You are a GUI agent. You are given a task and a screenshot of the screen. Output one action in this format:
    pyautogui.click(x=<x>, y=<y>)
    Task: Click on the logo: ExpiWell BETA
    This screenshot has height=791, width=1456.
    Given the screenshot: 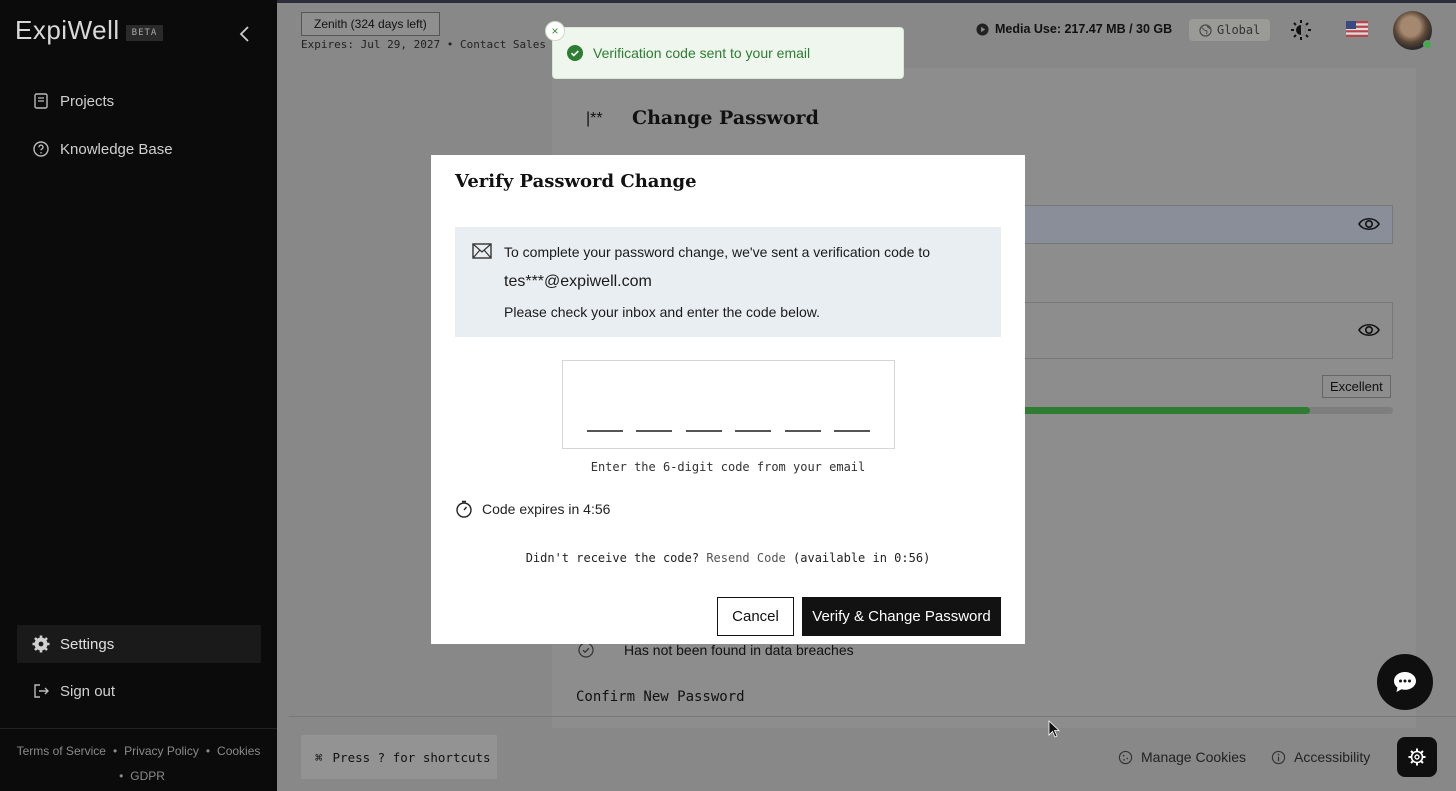 What is the action you would take?
    pyautogui.click(x=89, y=30)
    